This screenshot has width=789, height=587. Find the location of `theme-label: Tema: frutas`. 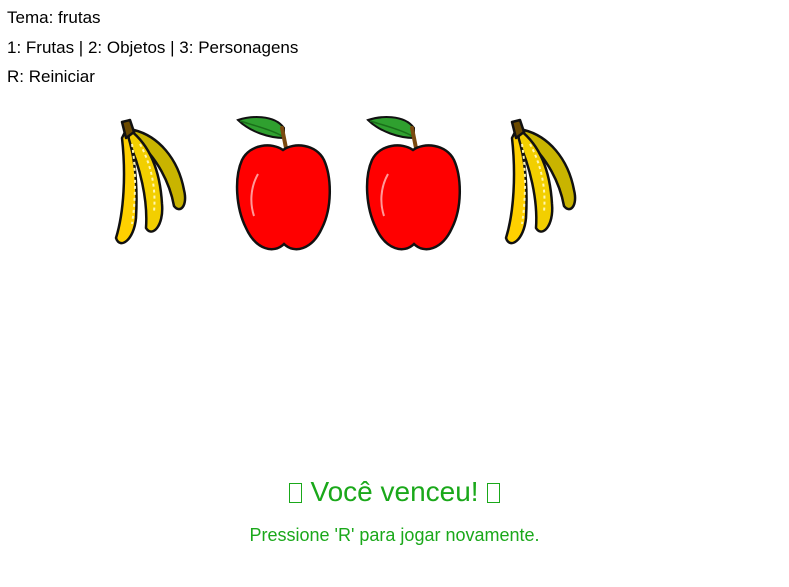

theme-label: Tema: frutas is located at coordinates (54, 17).